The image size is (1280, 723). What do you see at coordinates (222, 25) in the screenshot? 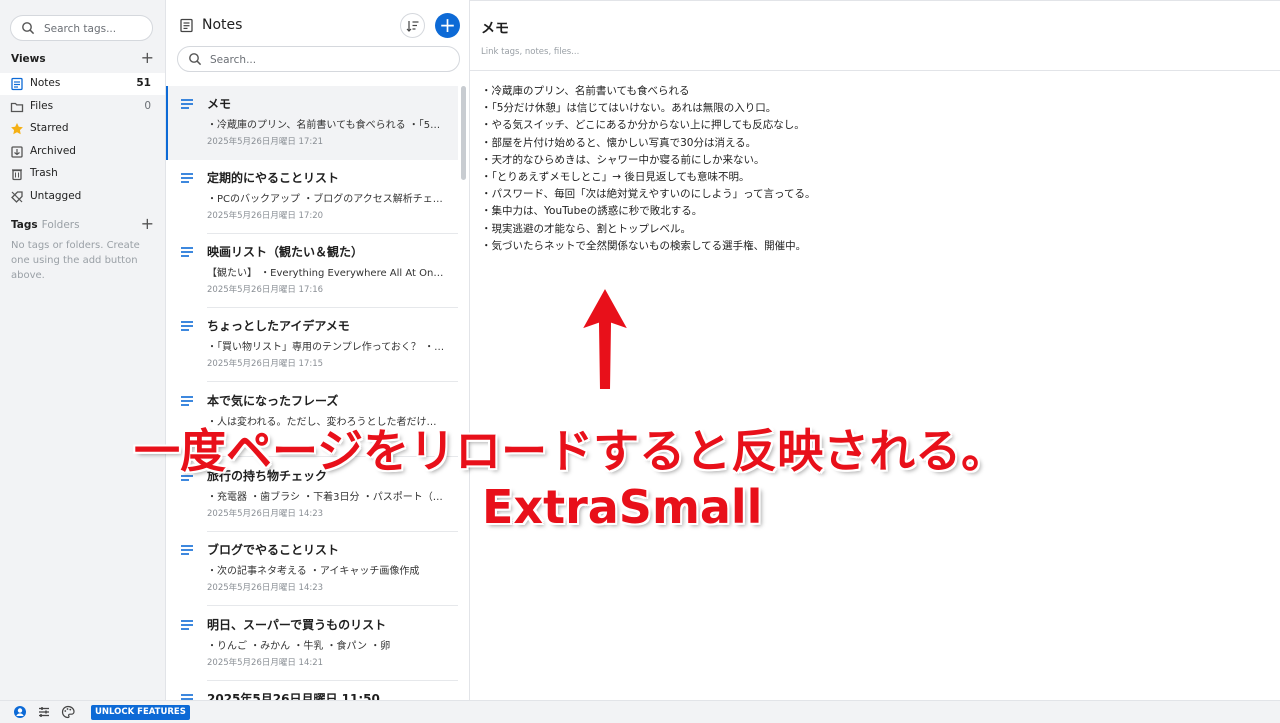
I see `notes-list-title: Notes` at bounding box center [222, 25].